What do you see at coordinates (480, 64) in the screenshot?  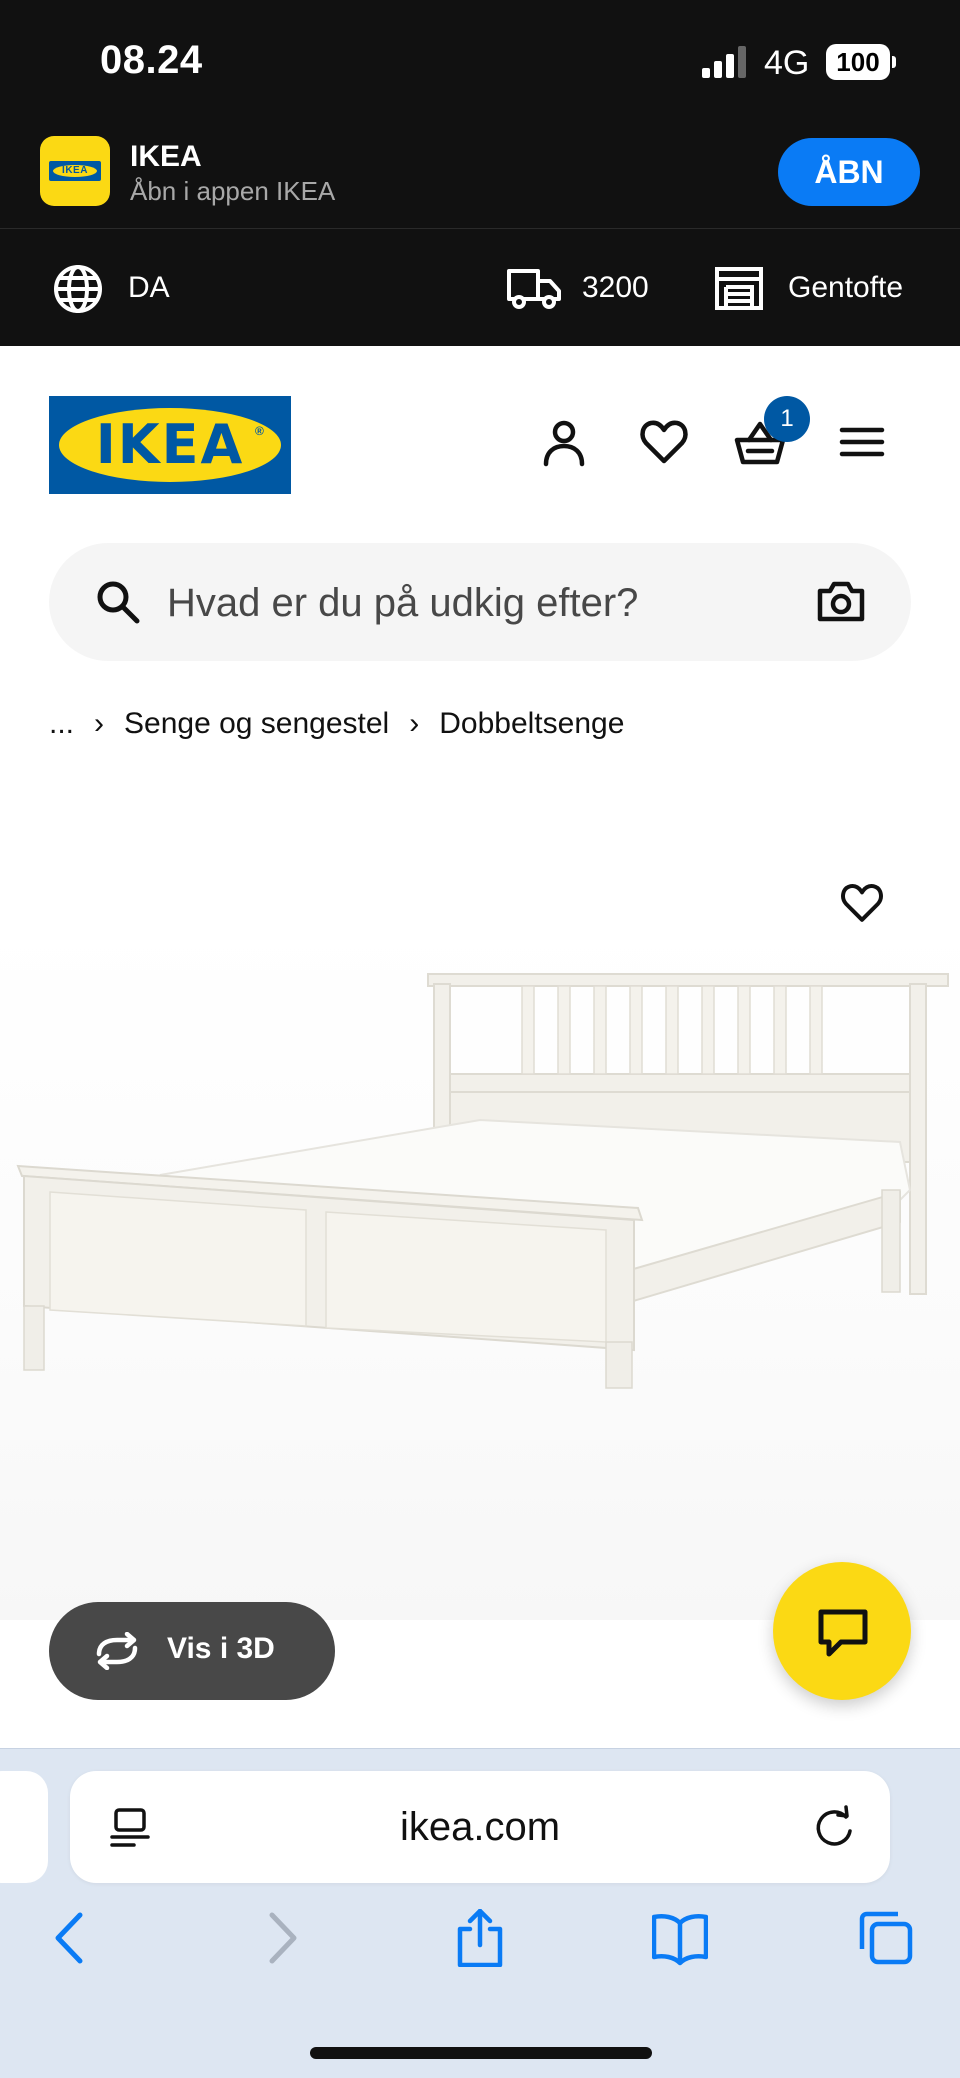 I see `status-bar: 08.24 4G 100` at bounding box center [480, 64].